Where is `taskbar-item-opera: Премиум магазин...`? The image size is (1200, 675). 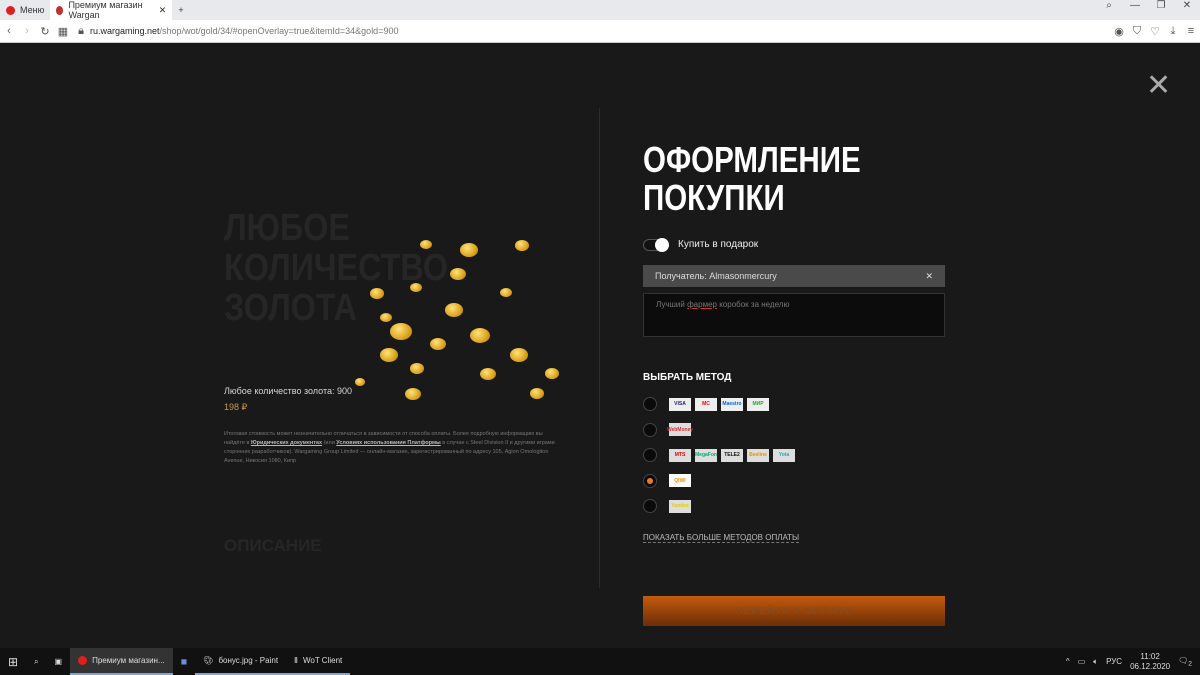
taskbar-item-opera: Премиум магазин... is located at coordinates (121, 661).